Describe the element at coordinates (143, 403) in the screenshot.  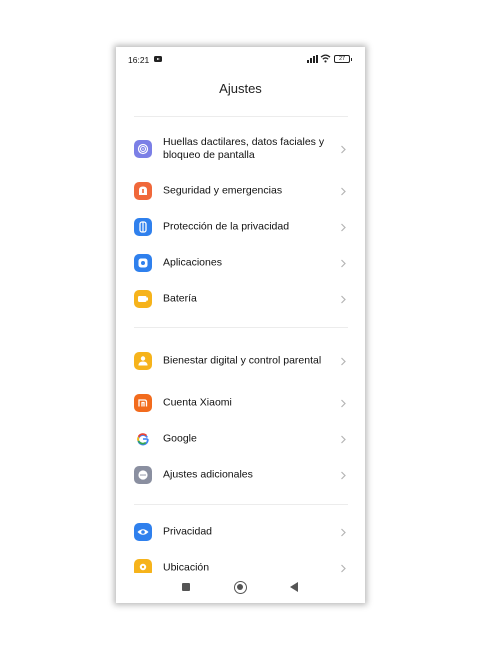
I see `xiaomi-icon` at that location.